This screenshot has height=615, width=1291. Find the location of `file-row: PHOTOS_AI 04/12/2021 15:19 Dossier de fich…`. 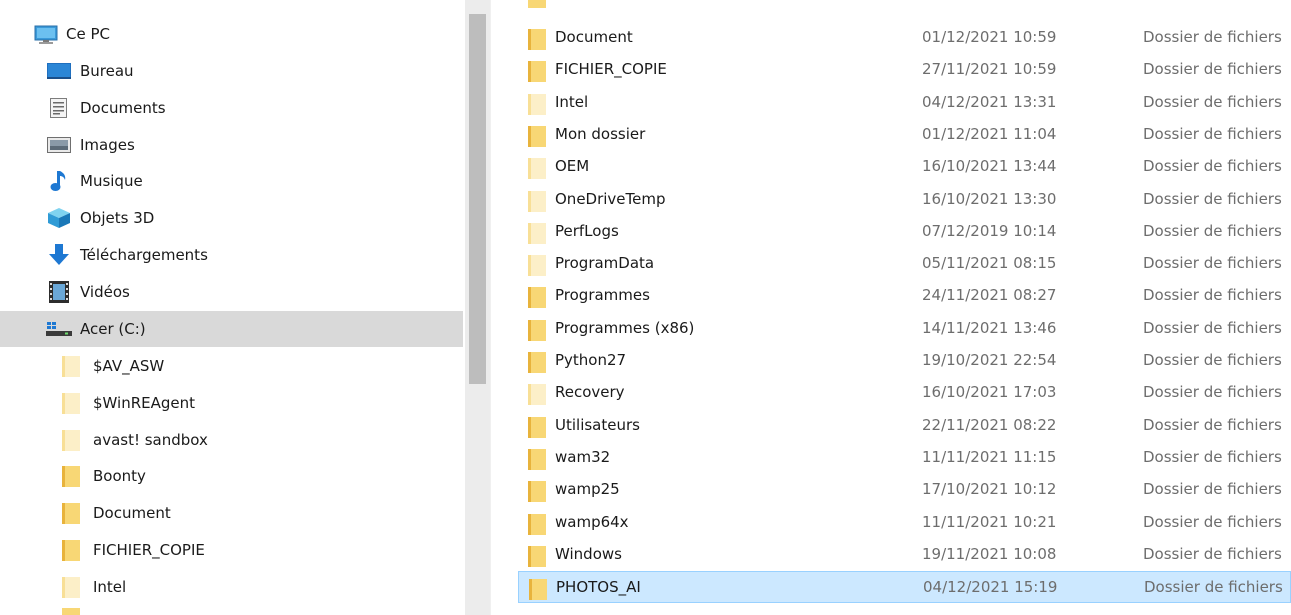

file-row: PHOTOS_AI 04/12/2021 15:19 Dossier de fich… is located at coordinates (904, 587).